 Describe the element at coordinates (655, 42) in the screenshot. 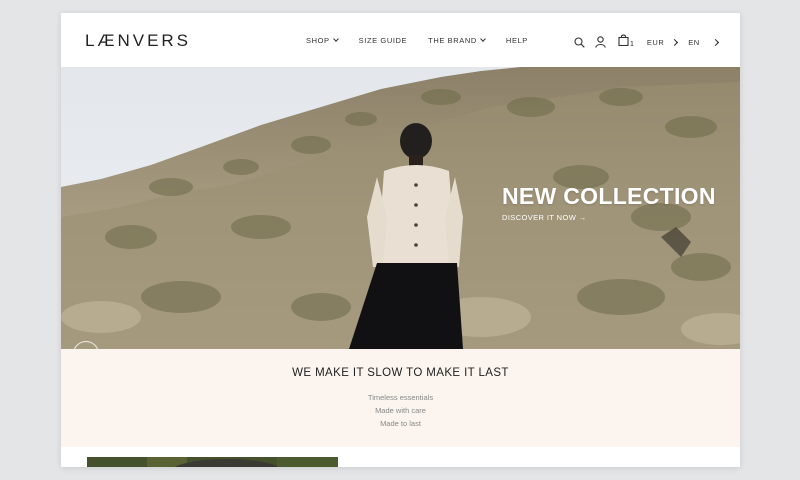

I see `currency-selector: EUR` at that location.